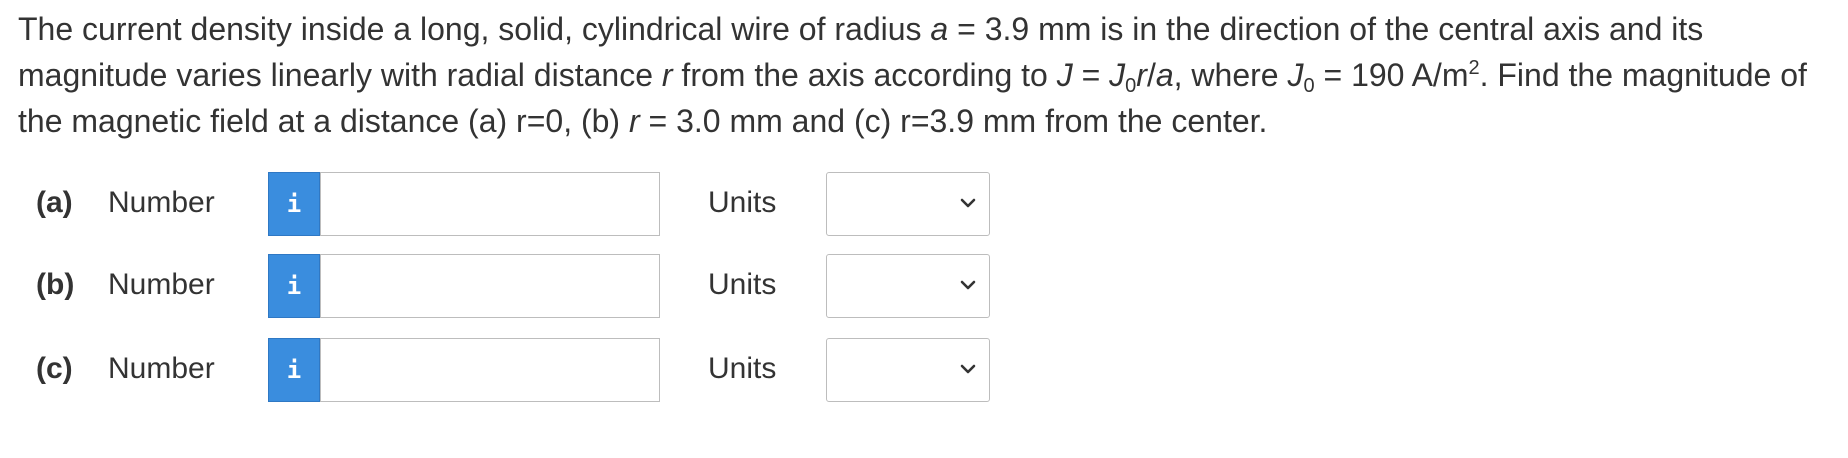 This screenshot has height=458, width=1848. What do you see at coordinates (1151, 75) in the screenshot?
I see `question-text-part: /` at bounding box center [1151, 75].